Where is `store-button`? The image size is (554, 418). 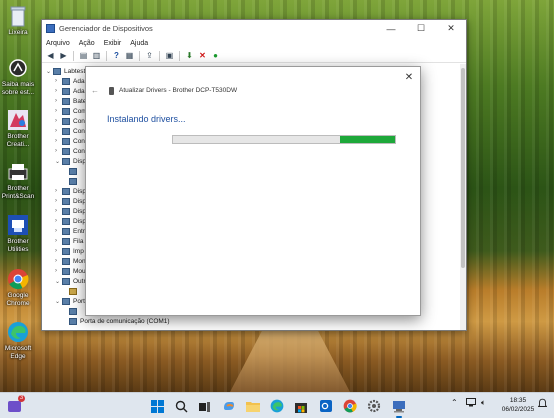
store-button is located at coordinates (301, 406).